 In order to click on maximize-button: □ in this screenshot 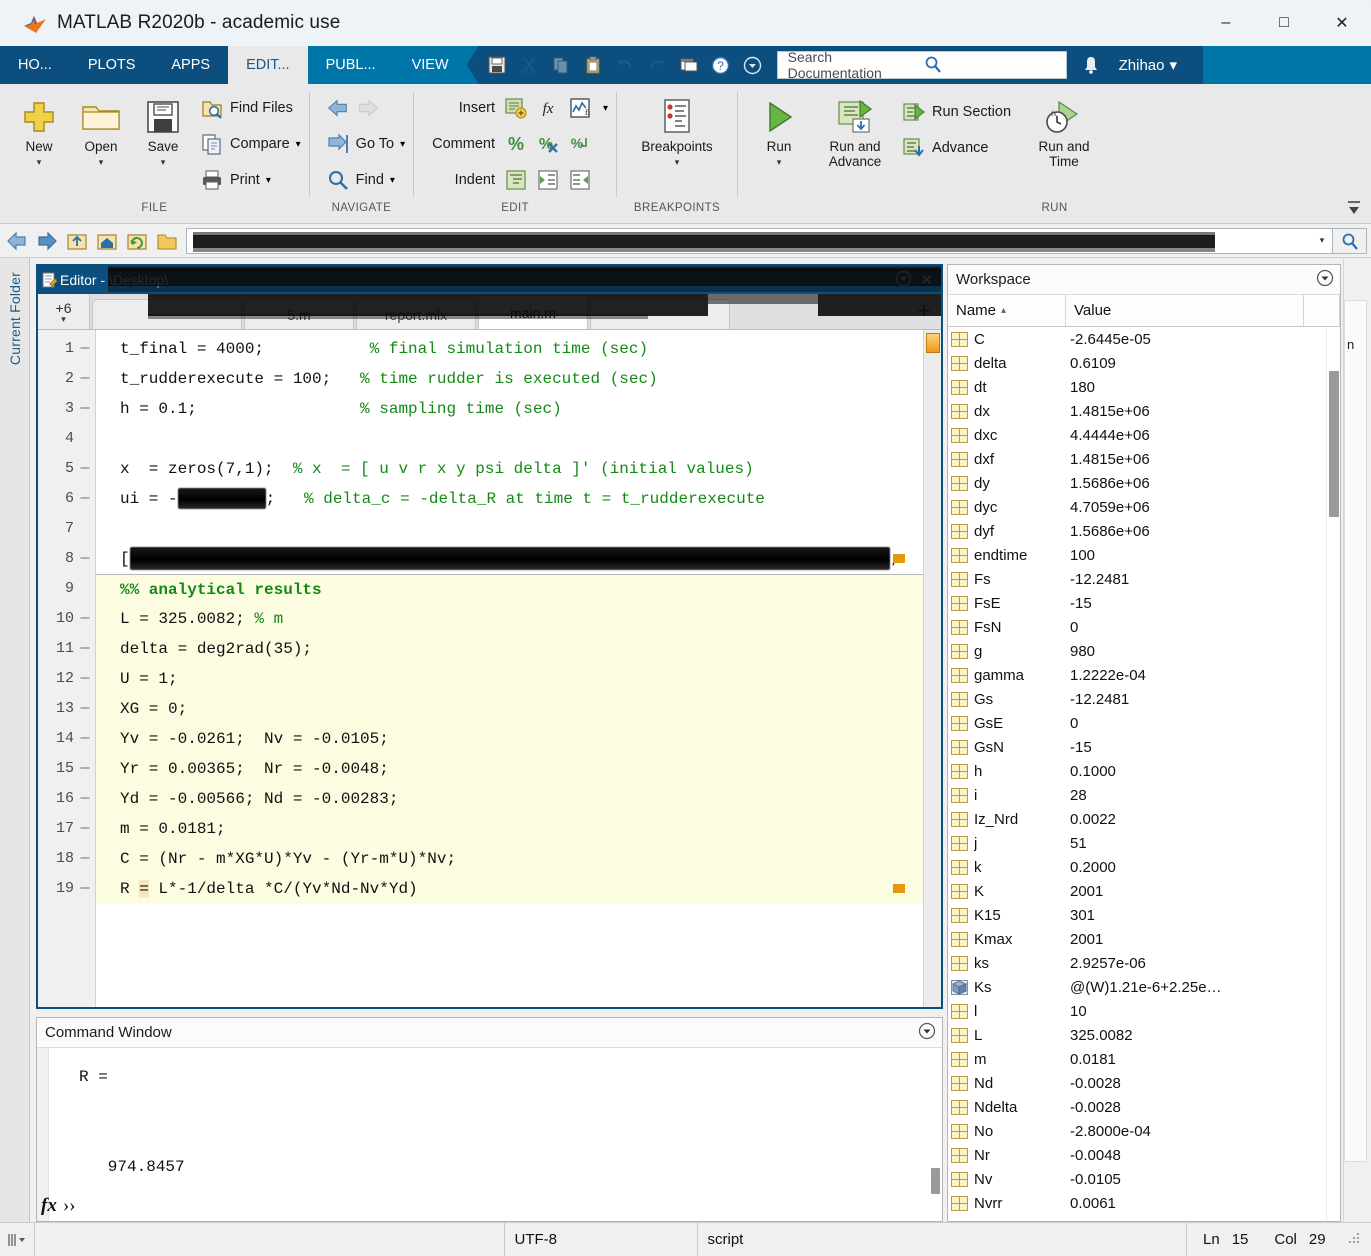, I will do `click(1284, 23)`.